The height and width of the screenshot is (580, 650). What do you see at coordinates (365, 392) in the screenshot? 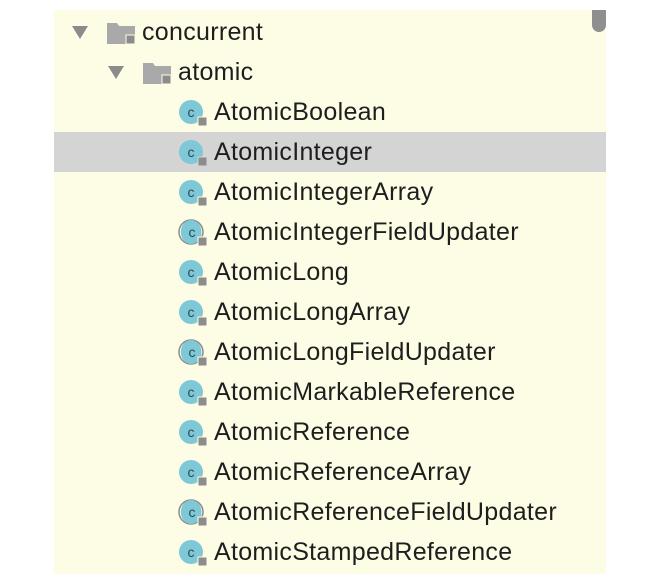
I see `tree-node-label: AtomicMarkableReference` at bounding box center [365, 392].